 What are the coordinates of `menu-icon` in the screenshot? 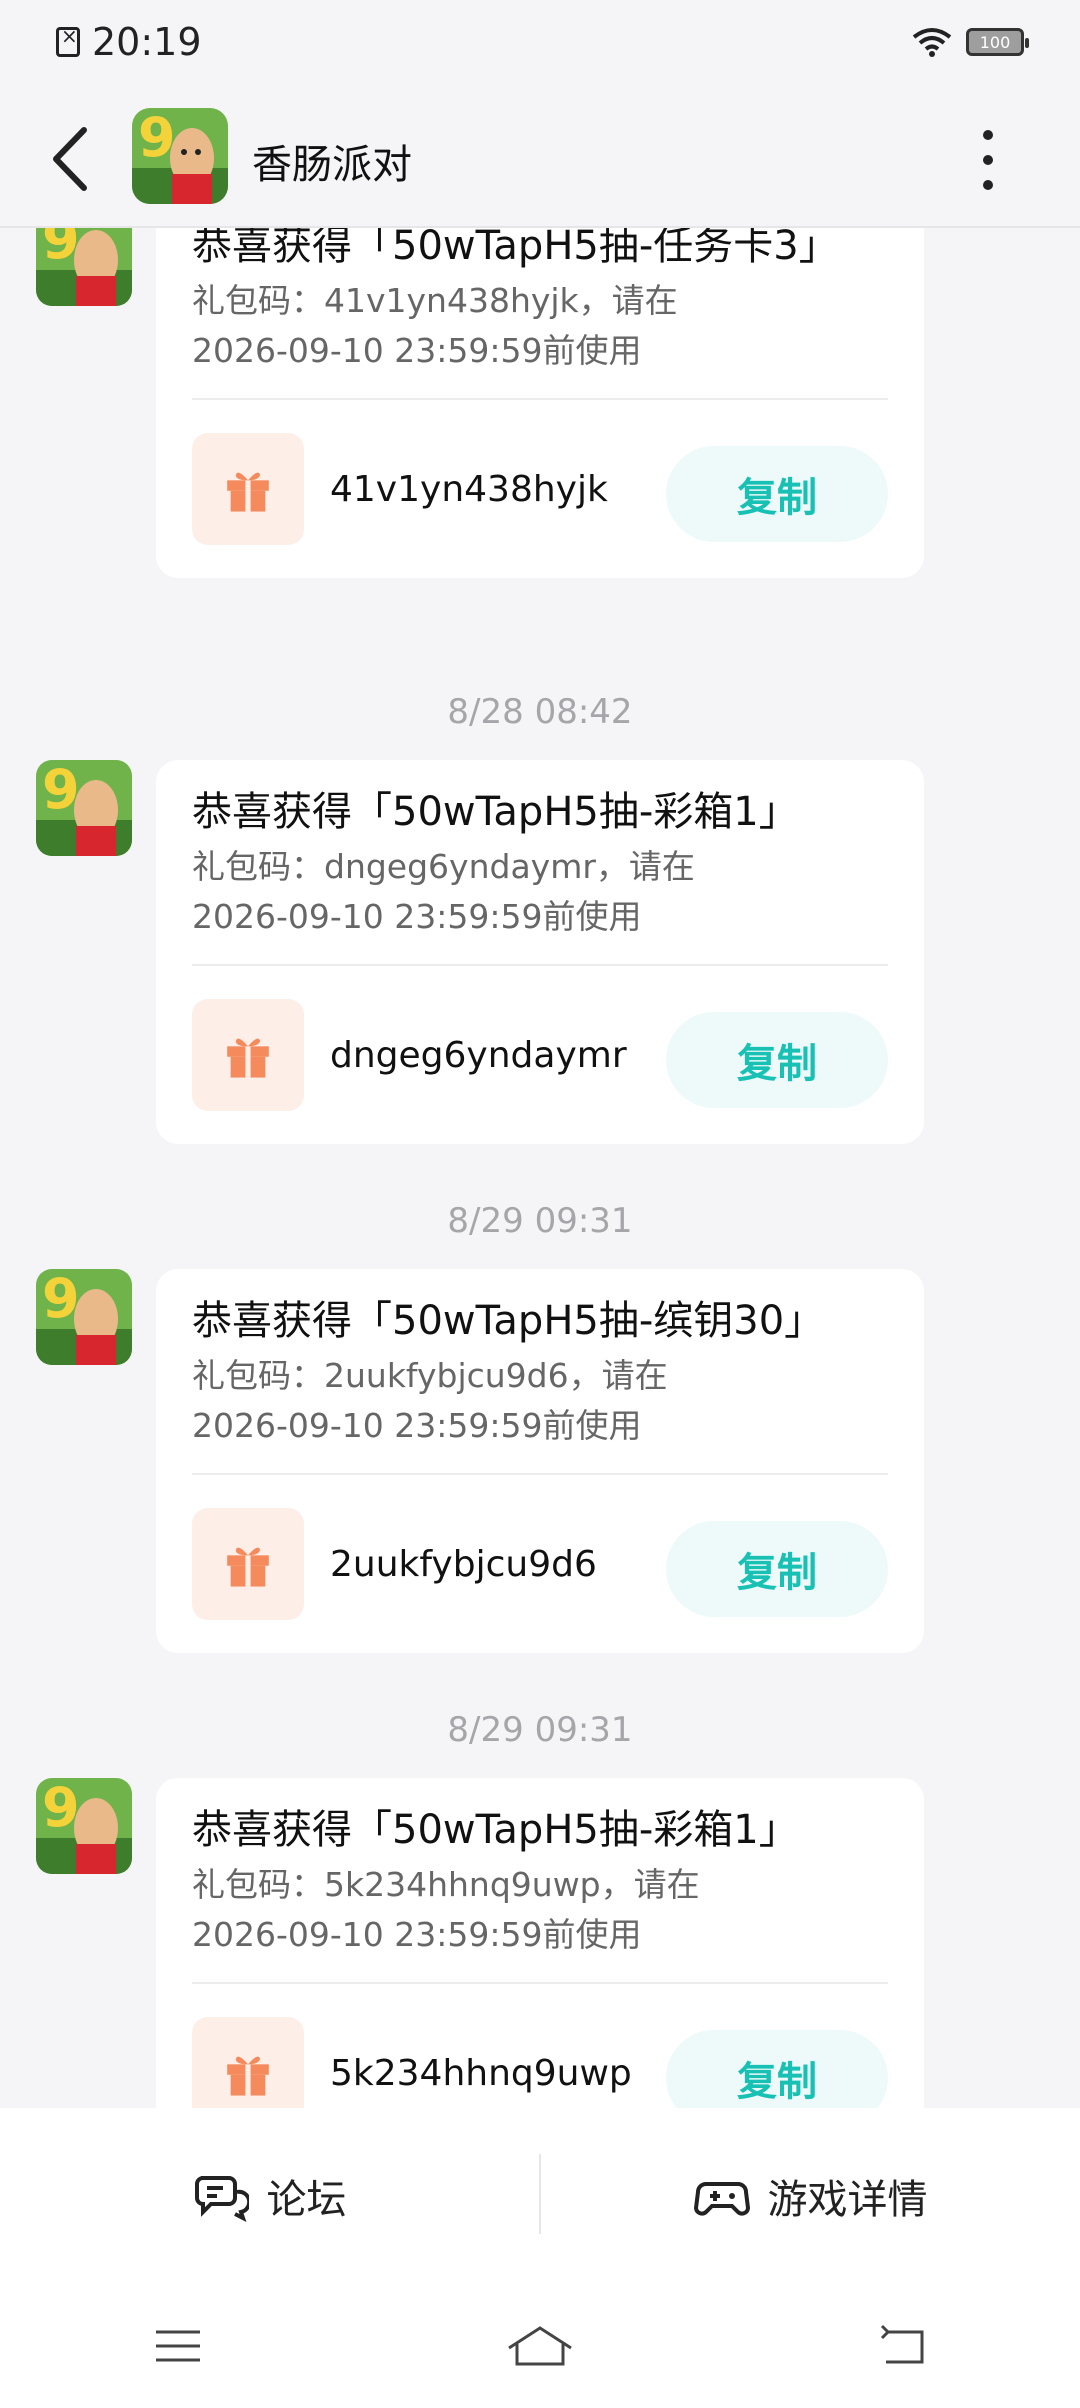 It's located at (178, 2346).